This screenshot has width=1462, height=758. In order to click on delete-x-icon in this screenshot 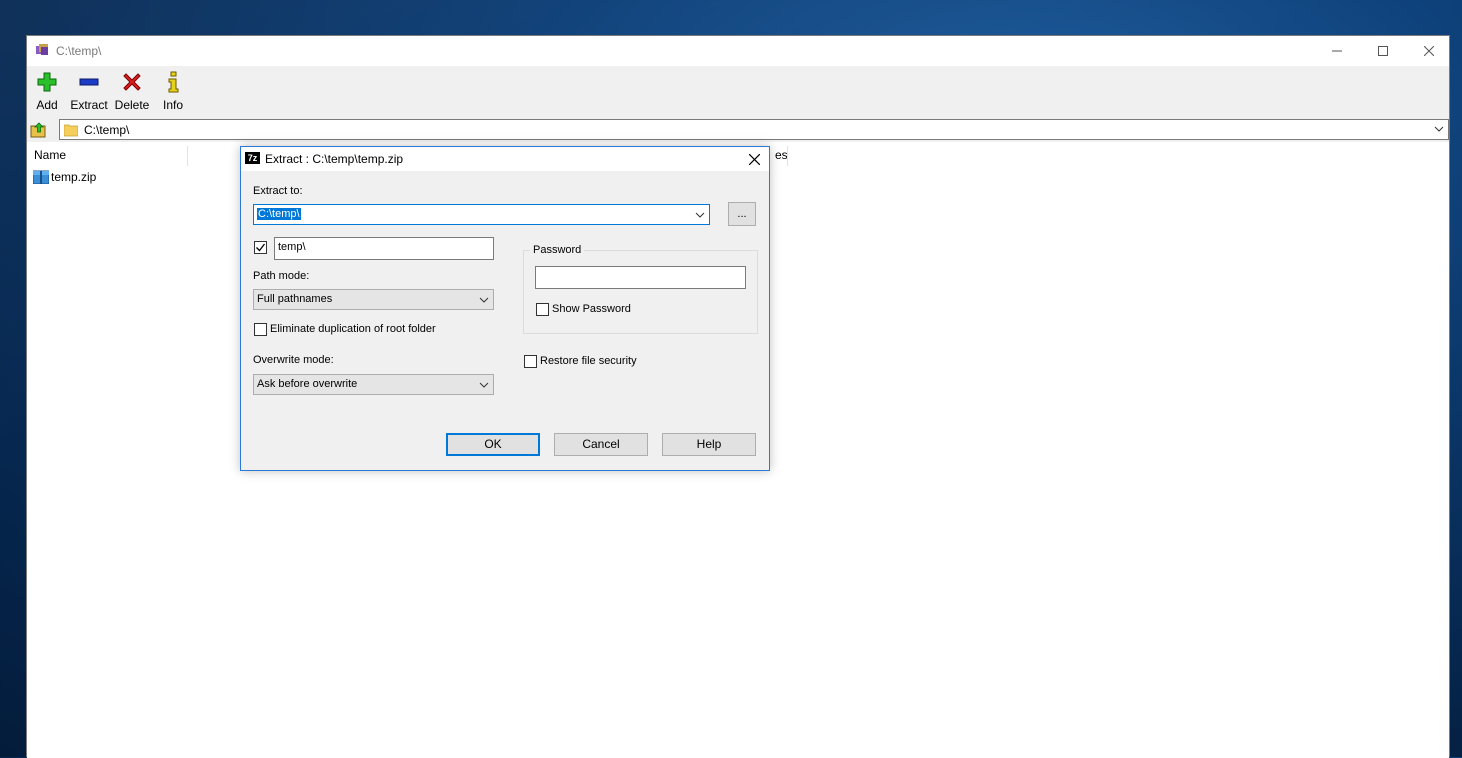, I will do `click(132, 82)`.